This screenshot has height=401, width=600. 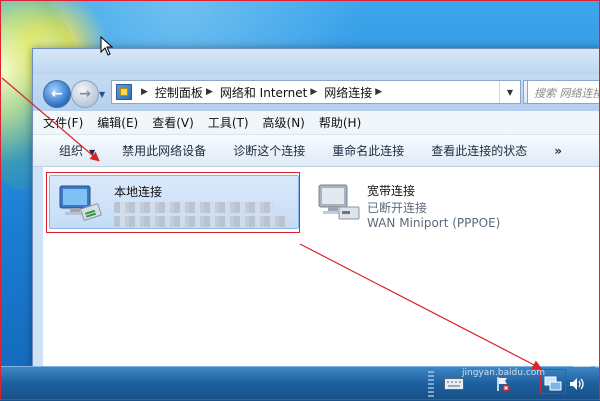 What do you see at coordinates (316, 123) in the screenshot?
I see `menu-bar: 文件(F) 编辑(E) 查看(V) 工具(T) 高级(N) 帮助(H)` at bounding box center [316, 123].